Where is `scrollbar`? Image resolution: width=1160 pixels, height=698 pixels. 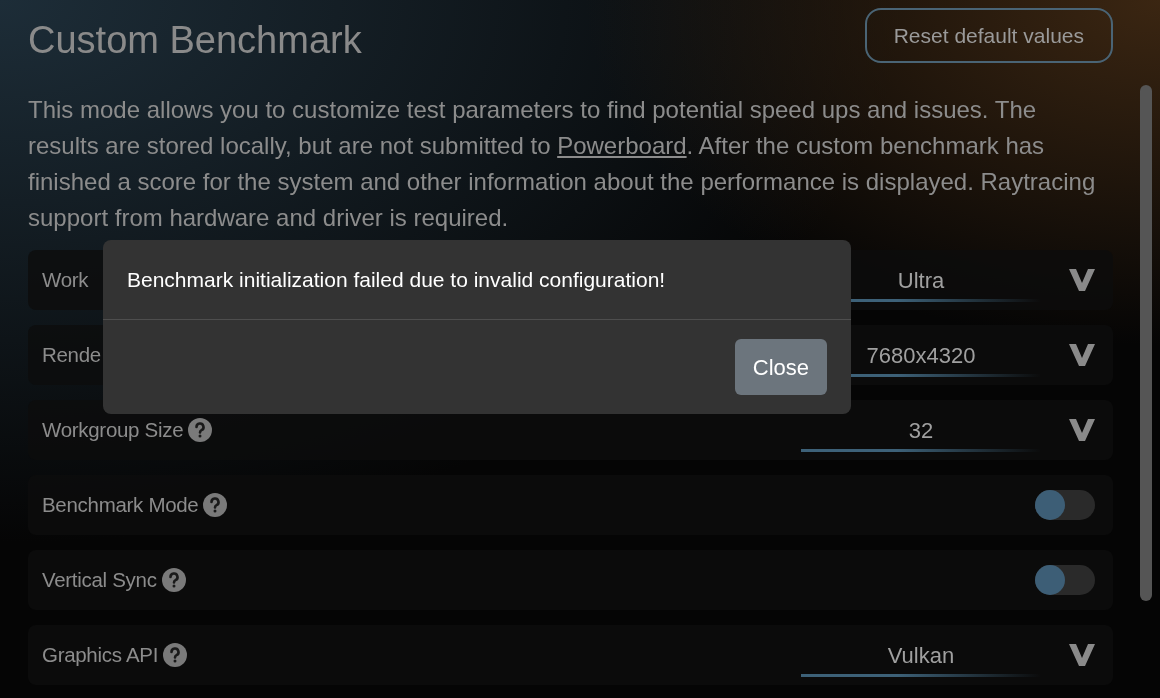 scrollbar is located at coordinates (1146, 343).